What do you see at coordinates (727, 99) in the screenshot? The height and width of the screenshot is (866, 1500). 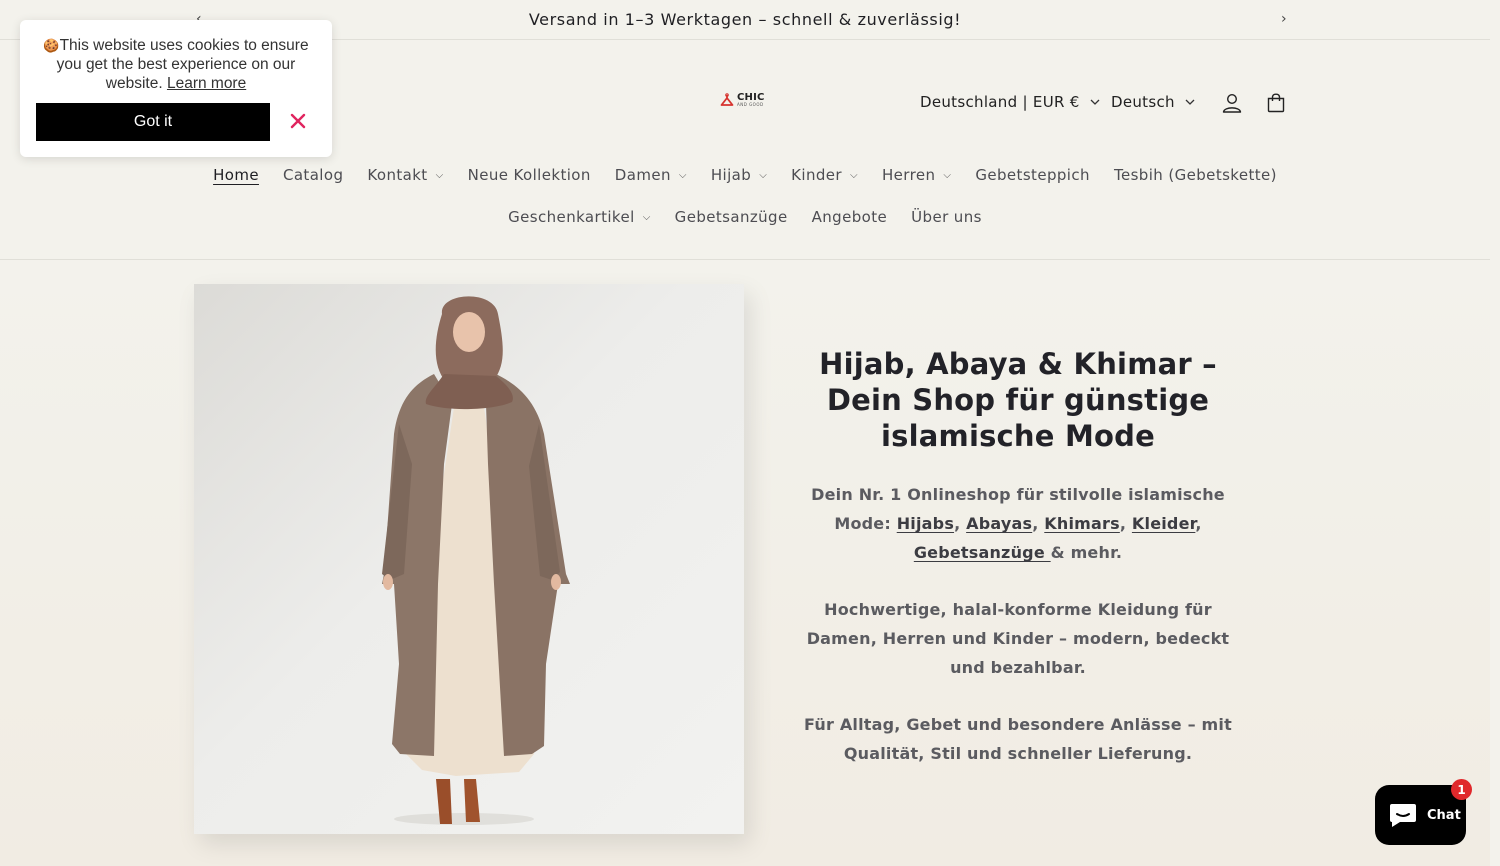 I see `logo-hanger-icon` at bounding box center [727, 99].